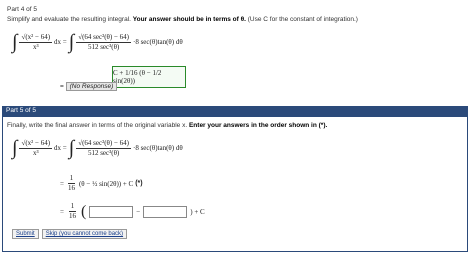 The width and height of the screenshot is (474, 256). I want to click on open-paren: (, so click(83, 211).